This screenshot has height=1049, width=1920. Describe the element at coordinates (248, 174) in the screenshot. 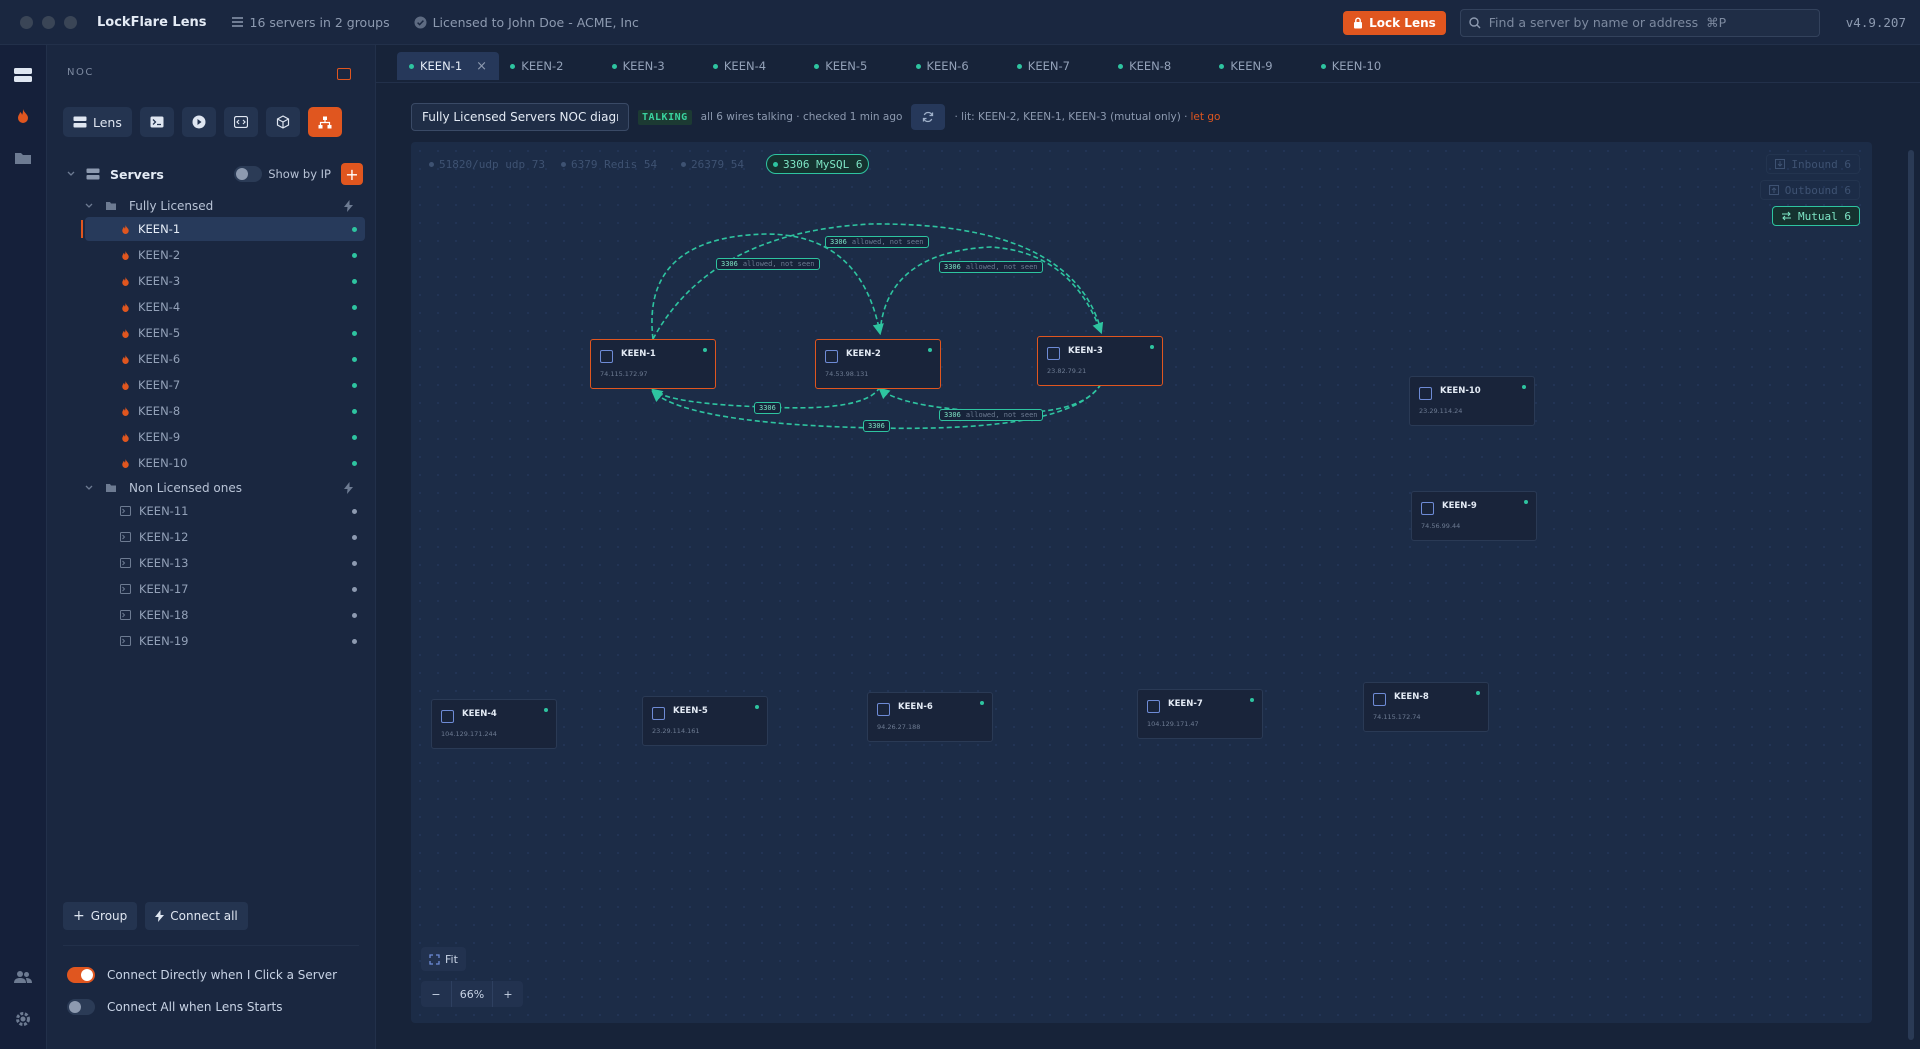

I see `show-by-ip-toggle` at that location.